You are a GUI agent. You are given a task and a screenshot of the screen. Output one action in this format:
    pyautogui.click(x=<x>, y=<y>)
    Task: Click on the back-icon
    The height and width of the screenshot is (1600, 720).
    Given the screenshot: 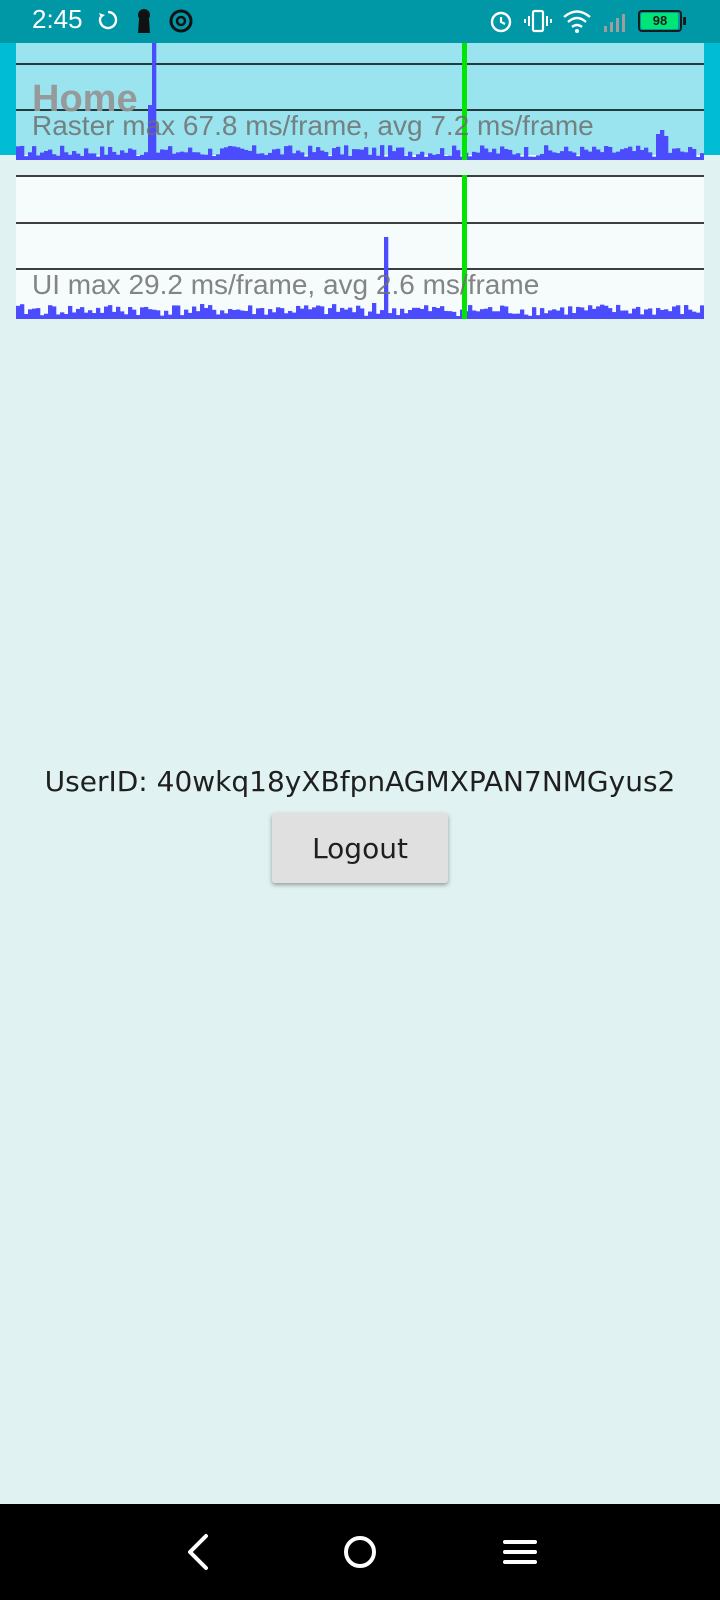 What is the action you would take?
    pyautogui.click(x=200, y=1552)
    